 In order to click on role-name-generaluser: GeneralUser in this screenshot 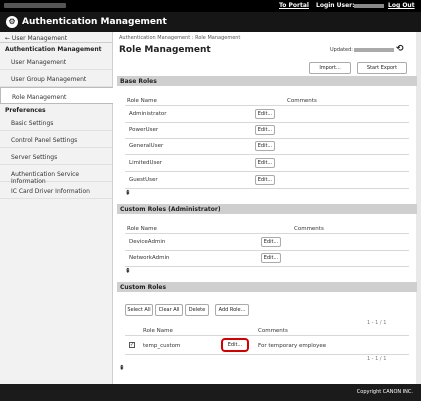, I will do `click(146, 146)`.